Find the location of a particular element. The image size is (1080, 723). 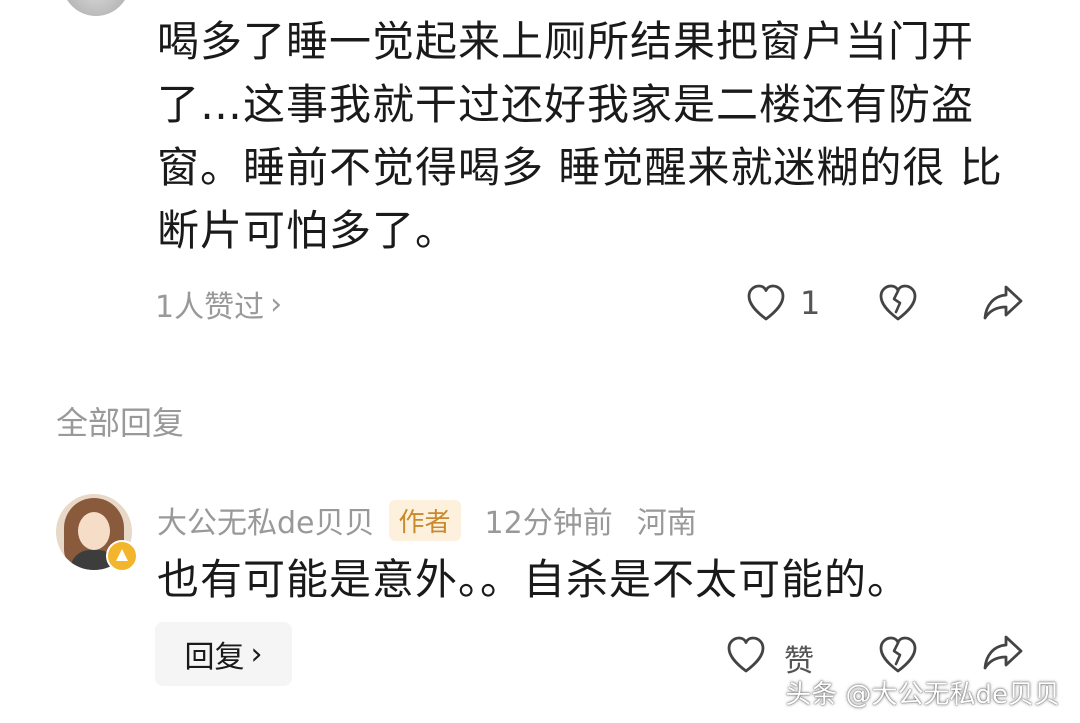

comment-action-row: 1人赞过 › 1 is located at coordinates (540, 304).